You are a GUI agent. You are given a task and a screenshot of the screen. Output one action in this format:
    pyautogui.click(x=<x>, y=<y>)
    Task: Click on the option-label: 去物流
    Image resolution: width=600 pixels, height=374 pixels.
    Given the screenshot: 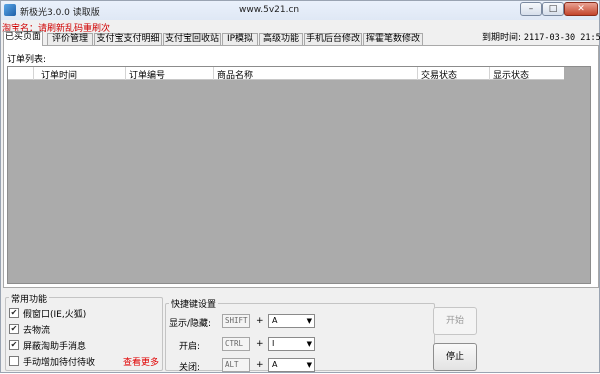 What is the action you would take?
    pyautogui.click(x=37, y=331)
    